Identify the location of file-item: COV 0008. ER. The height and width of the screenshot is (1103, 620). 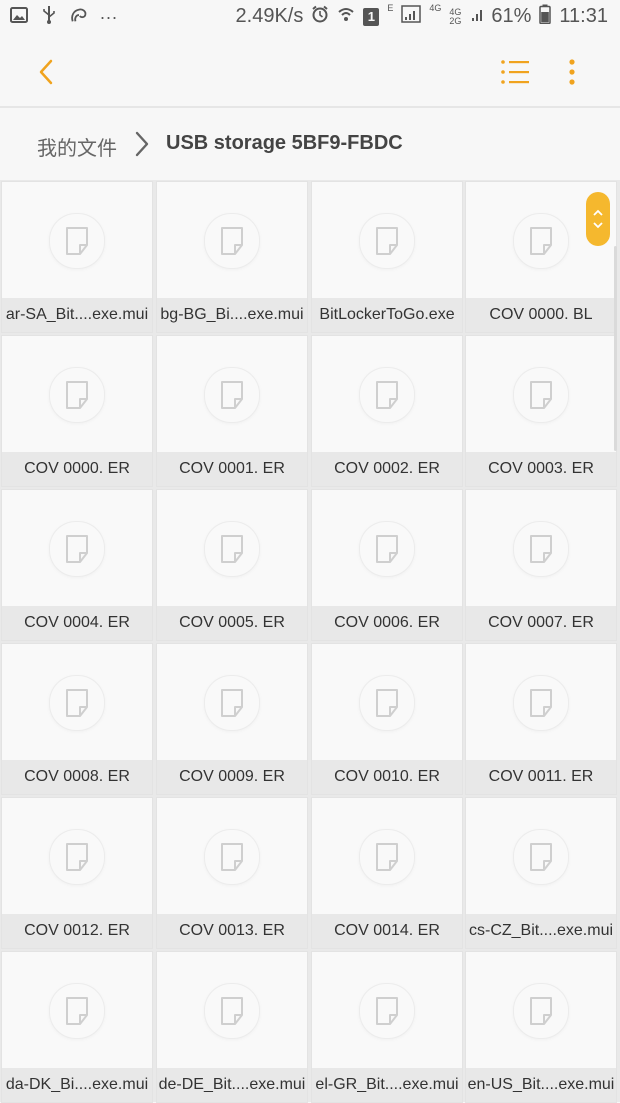
(77, 719).